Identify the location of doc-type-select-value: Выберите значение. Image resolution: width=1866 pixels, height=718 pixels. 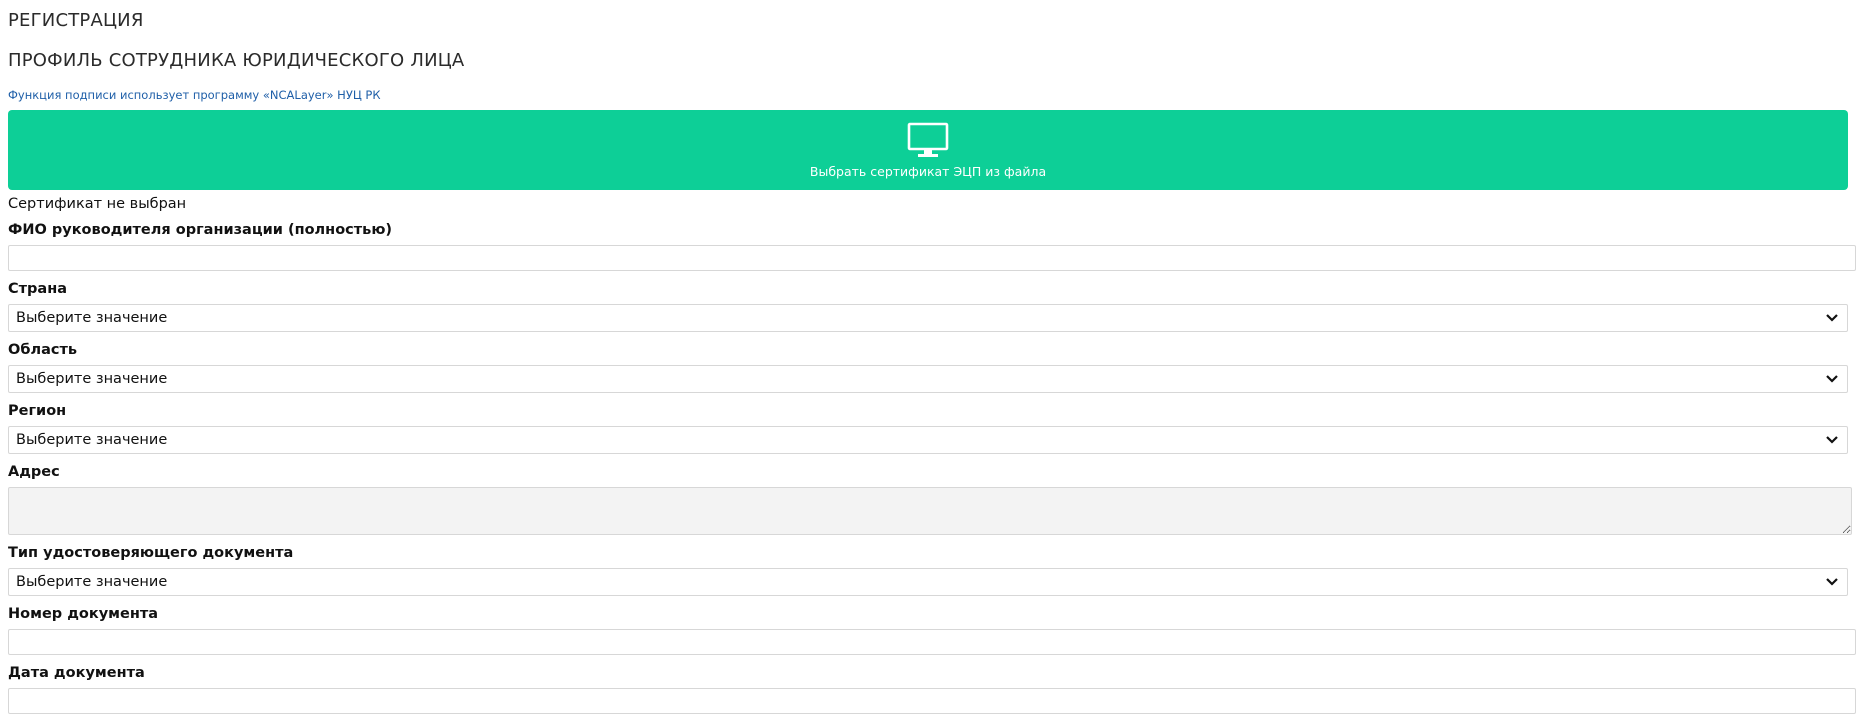
(92, 582).